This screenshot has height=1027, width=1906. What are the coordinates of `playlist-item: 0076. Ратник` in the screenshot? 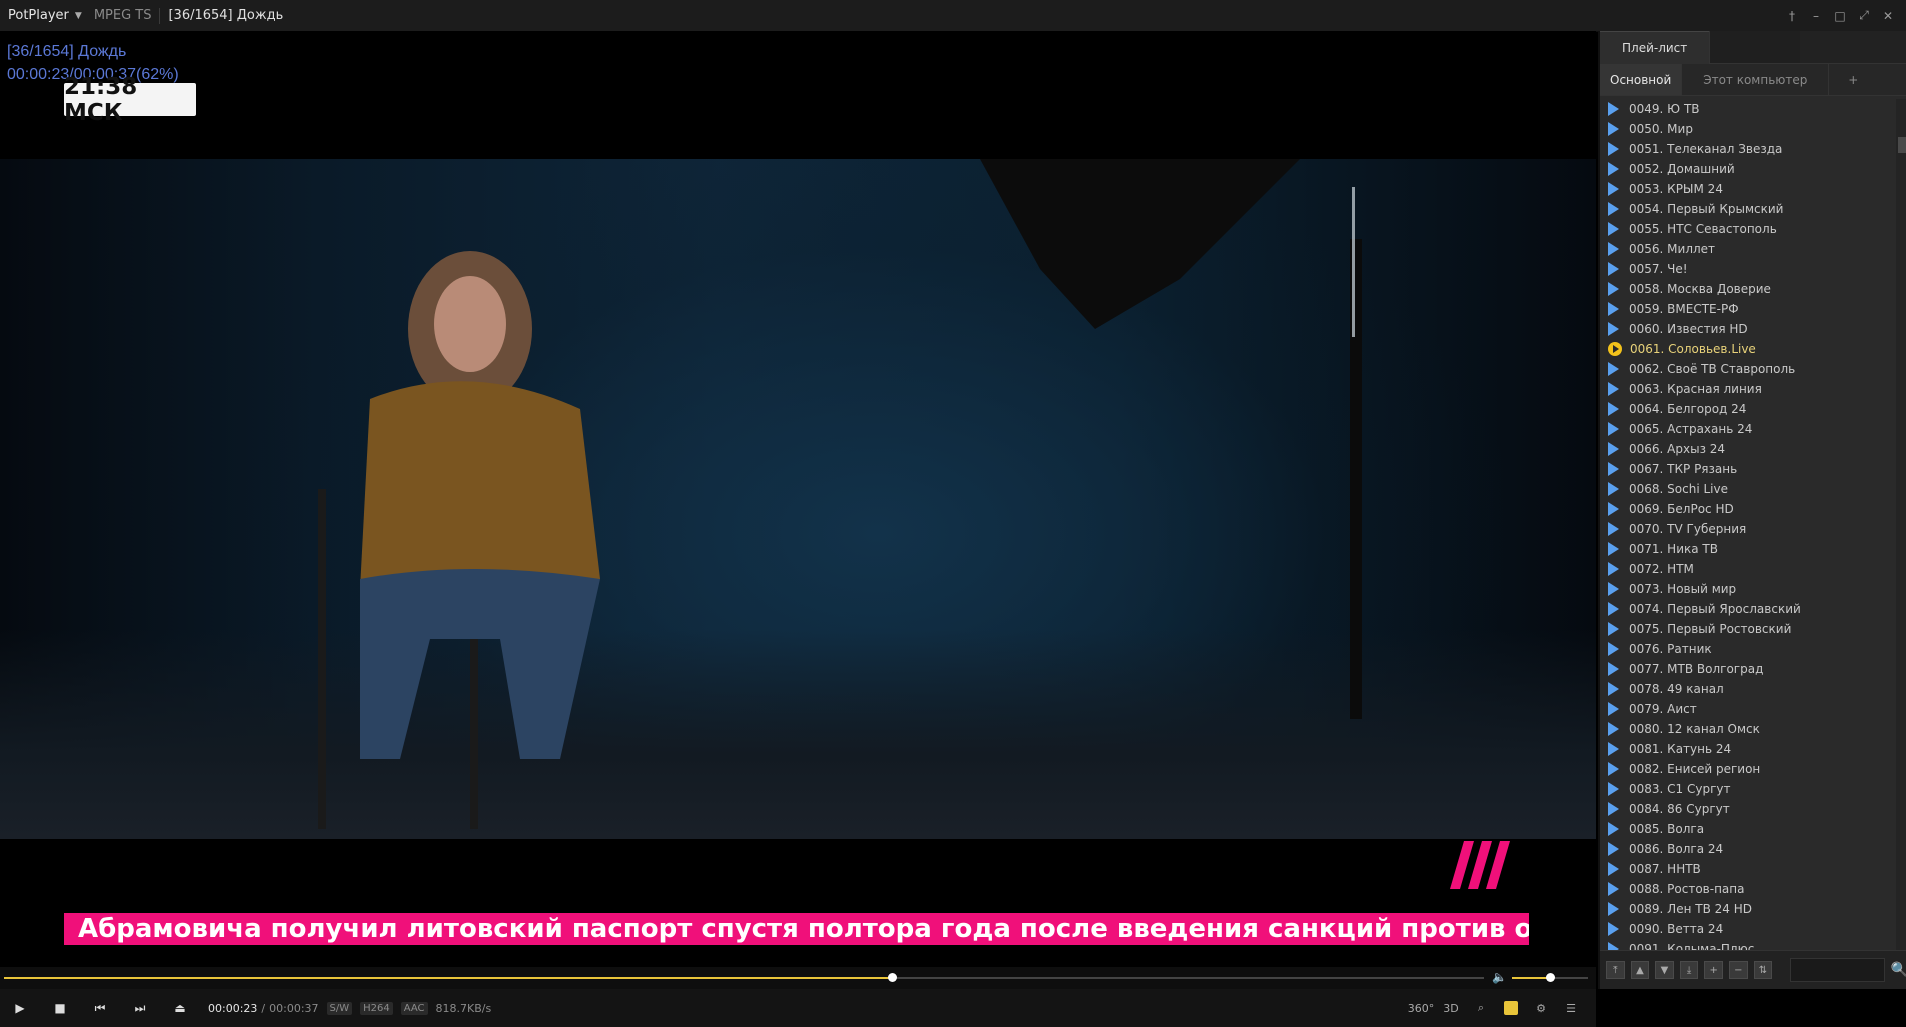 It's located at (1746, 649).